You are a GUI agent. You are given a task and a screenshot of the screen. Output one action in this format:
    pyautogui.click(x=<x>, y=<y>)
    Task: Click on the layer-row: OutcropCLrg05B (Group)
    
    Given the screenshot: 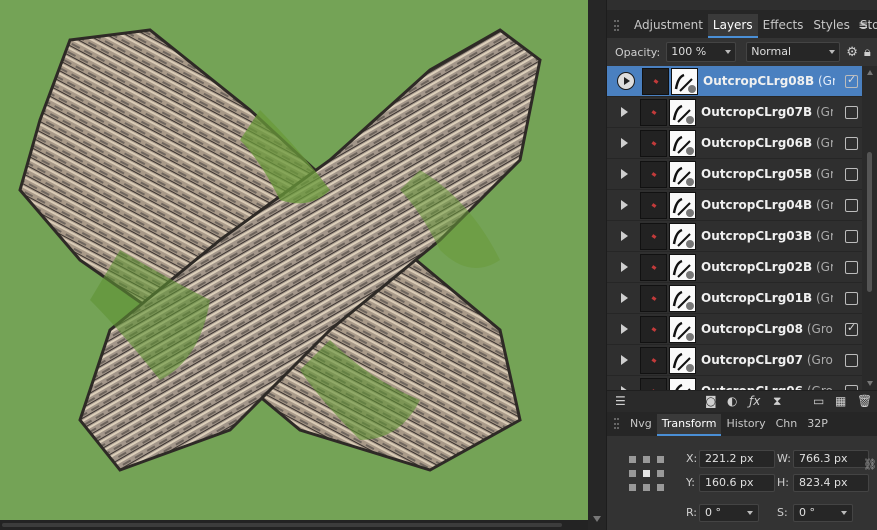 What is the action you would take?
    pyautogui.click(x=734, y=174)
    